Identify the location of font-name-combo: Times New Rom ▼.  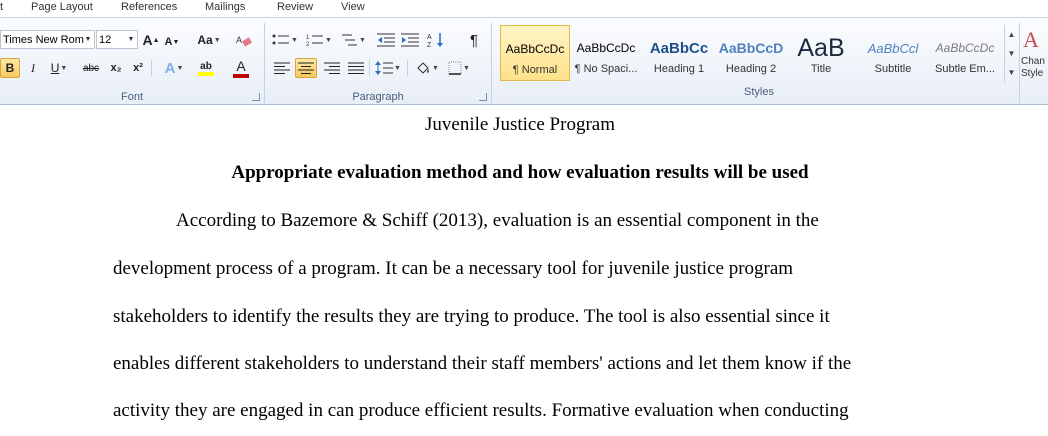
(47, 39).